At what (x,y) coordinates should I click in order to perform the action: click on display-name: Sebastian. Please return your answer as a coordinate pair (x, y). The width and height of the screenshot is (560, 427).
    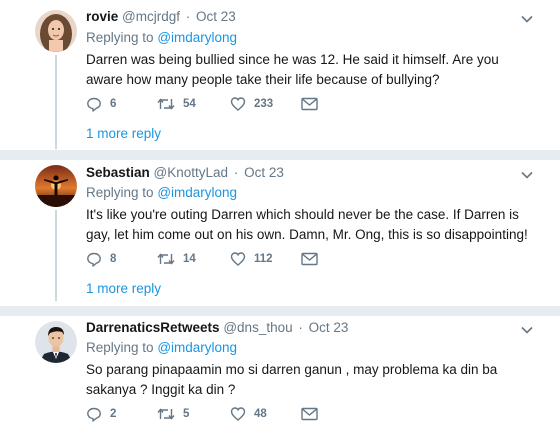
    Looking at the image, I should click on (118, 172).